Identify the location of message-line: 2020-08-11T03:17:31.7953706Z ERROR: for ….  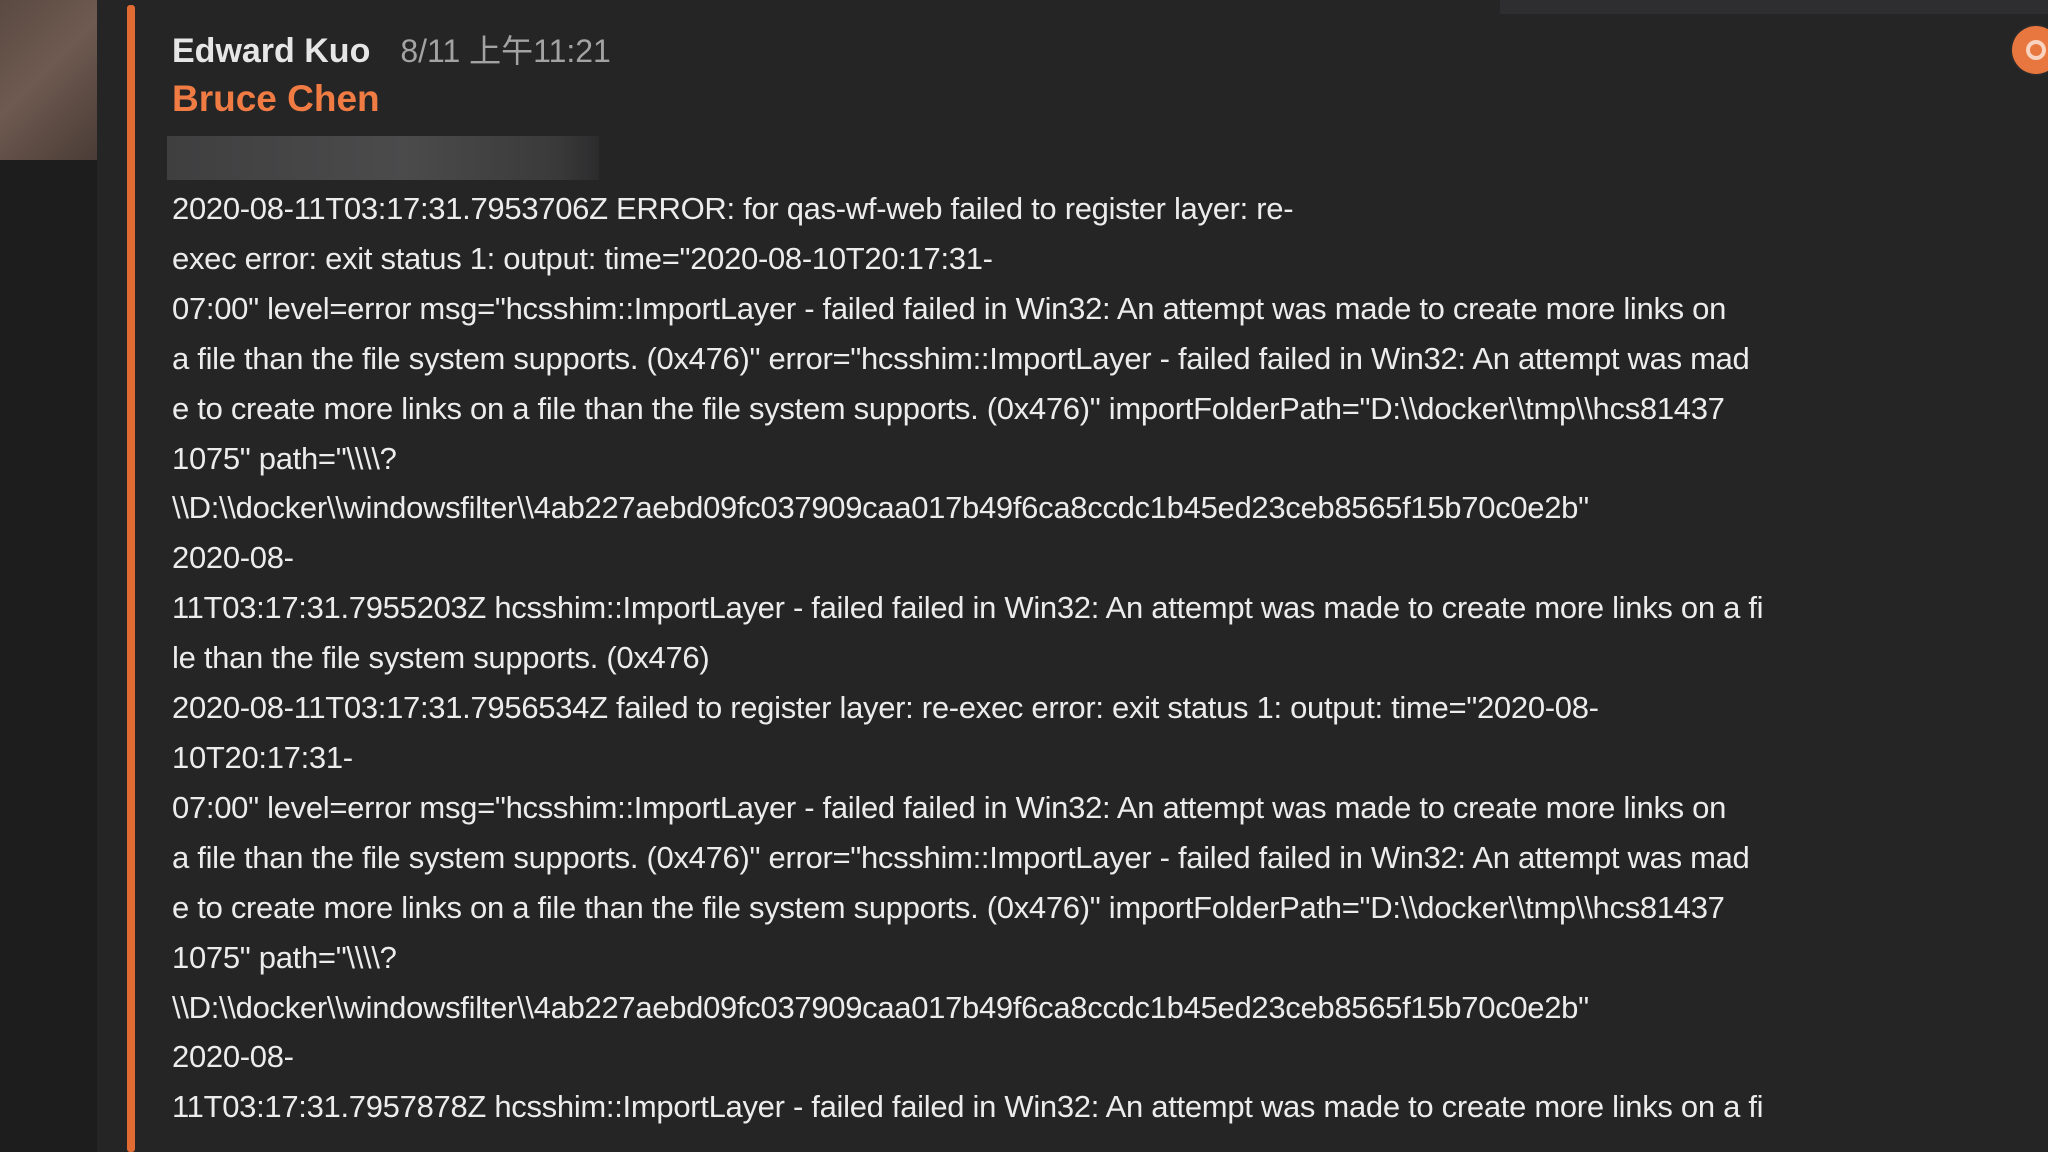
(733, 208).